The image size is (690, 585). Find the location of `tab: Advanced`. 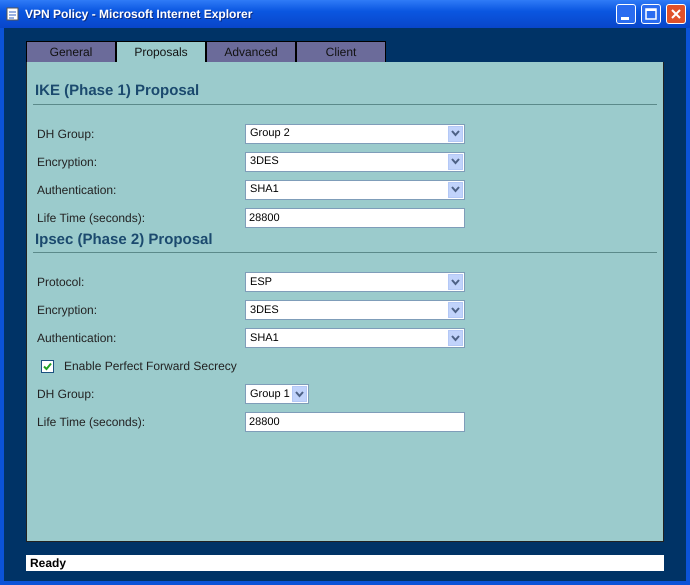

tab: Advanced is located at coordinates (251, 51).